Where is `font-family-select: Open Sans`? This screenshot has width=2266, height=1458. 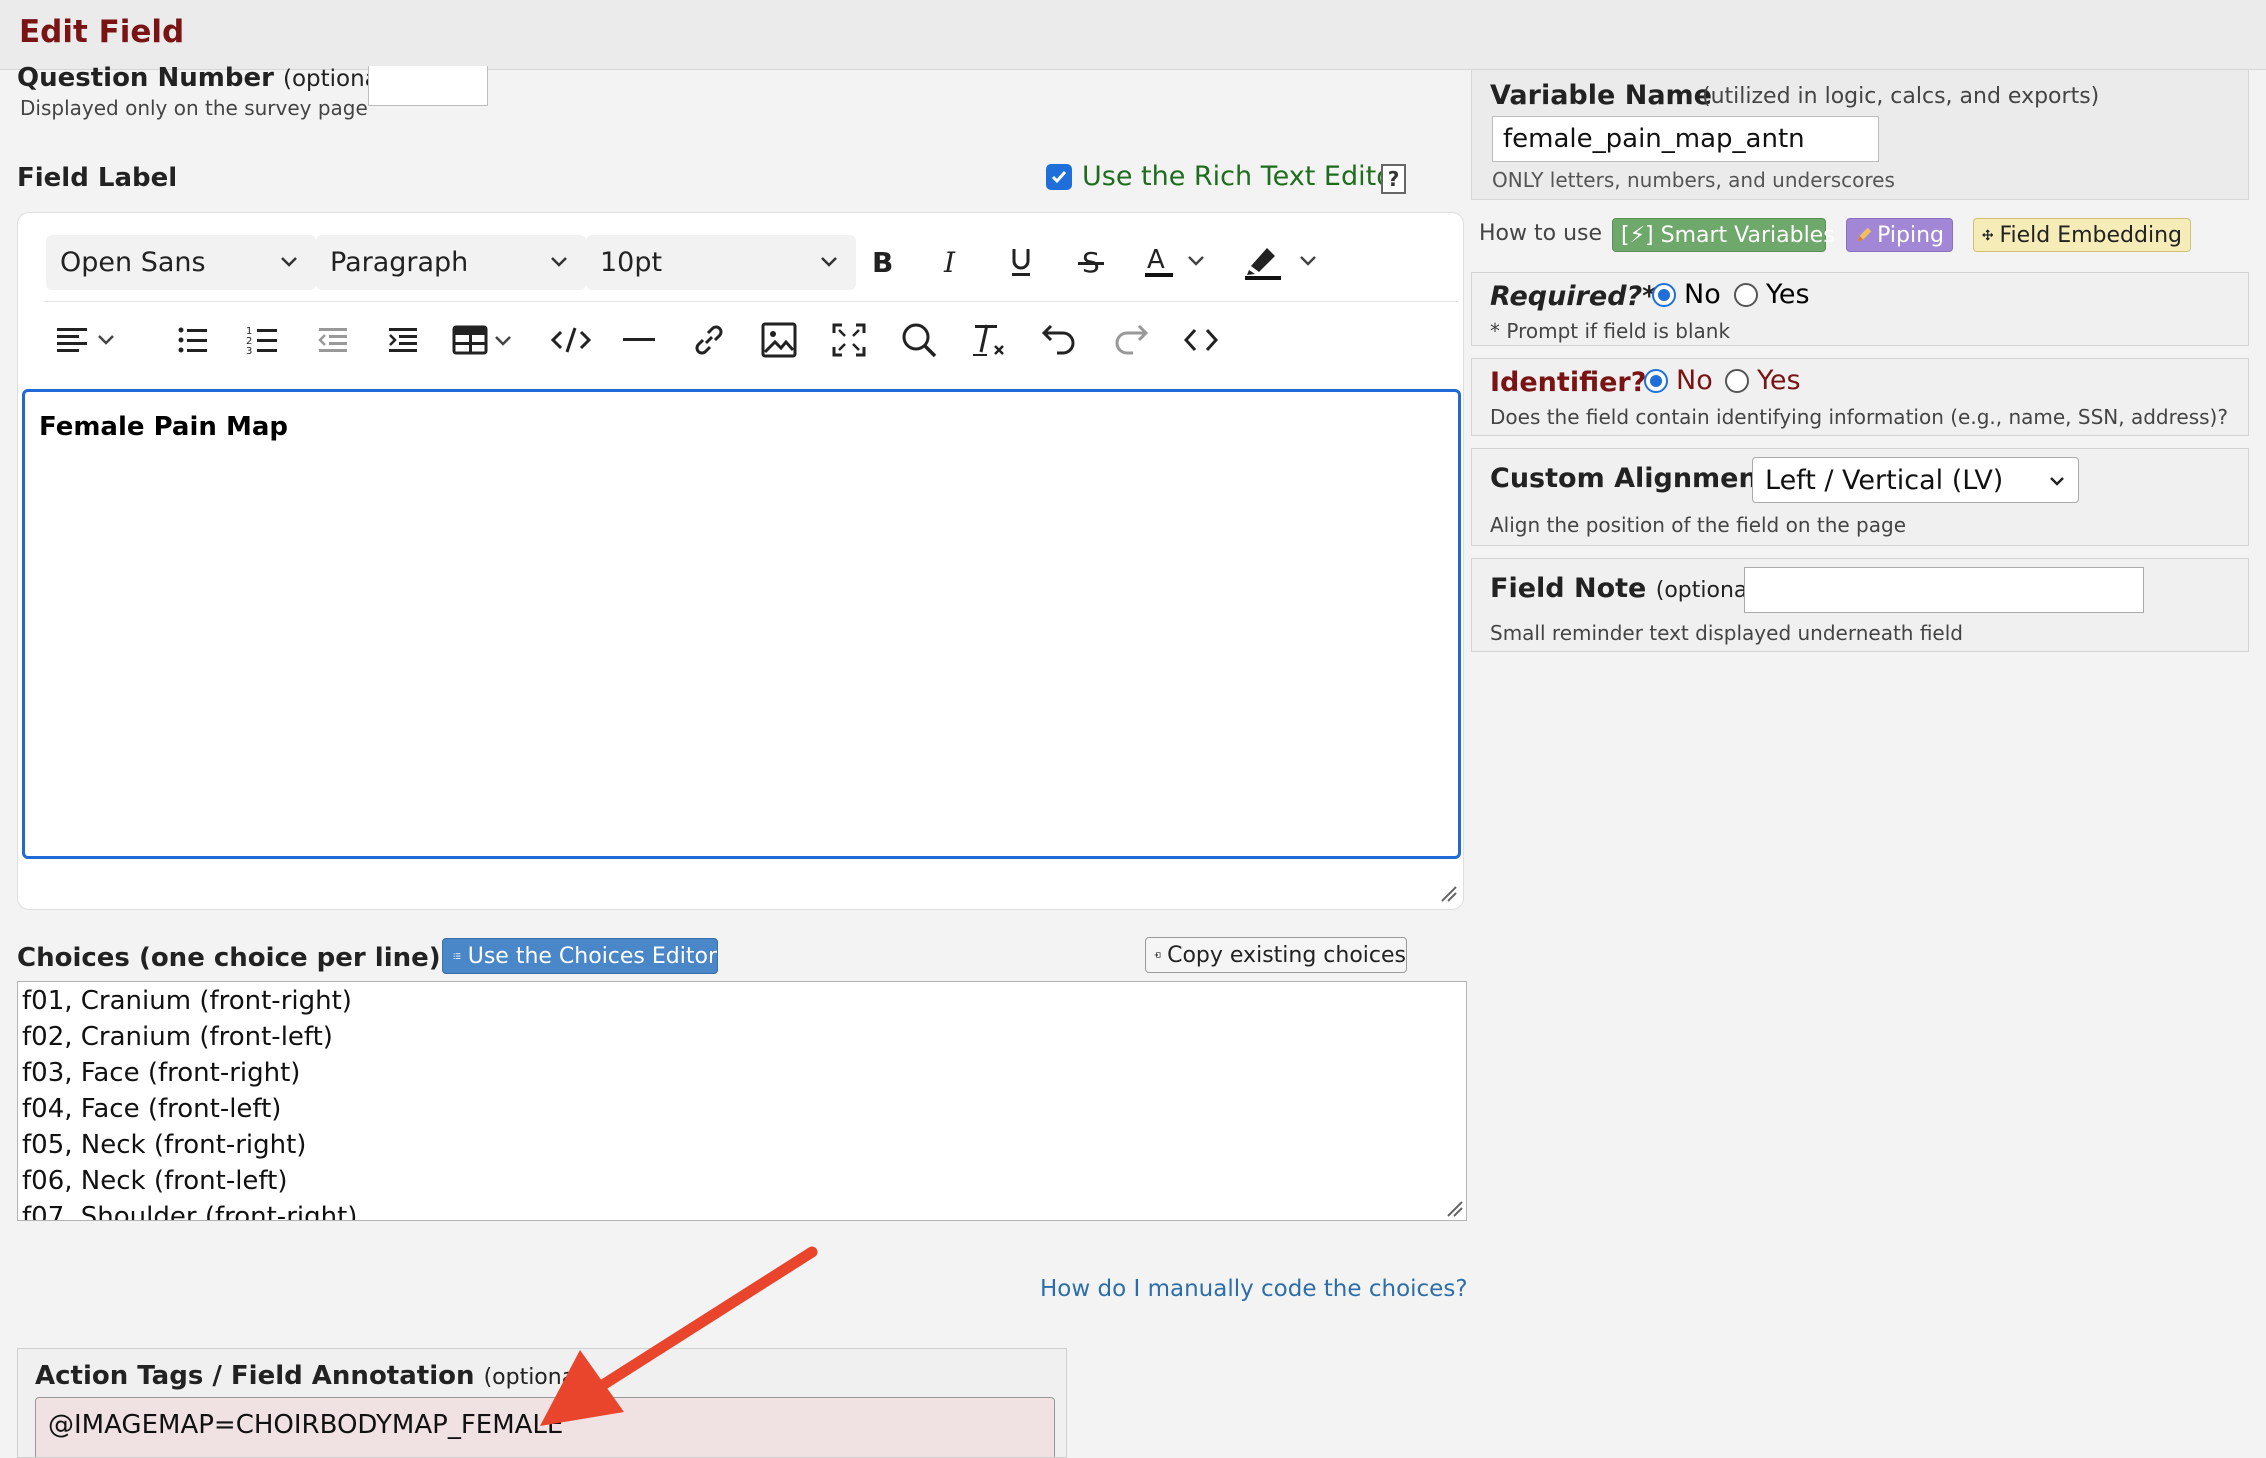 font-family-select: Open Sans is located at coordinates (181, 262).